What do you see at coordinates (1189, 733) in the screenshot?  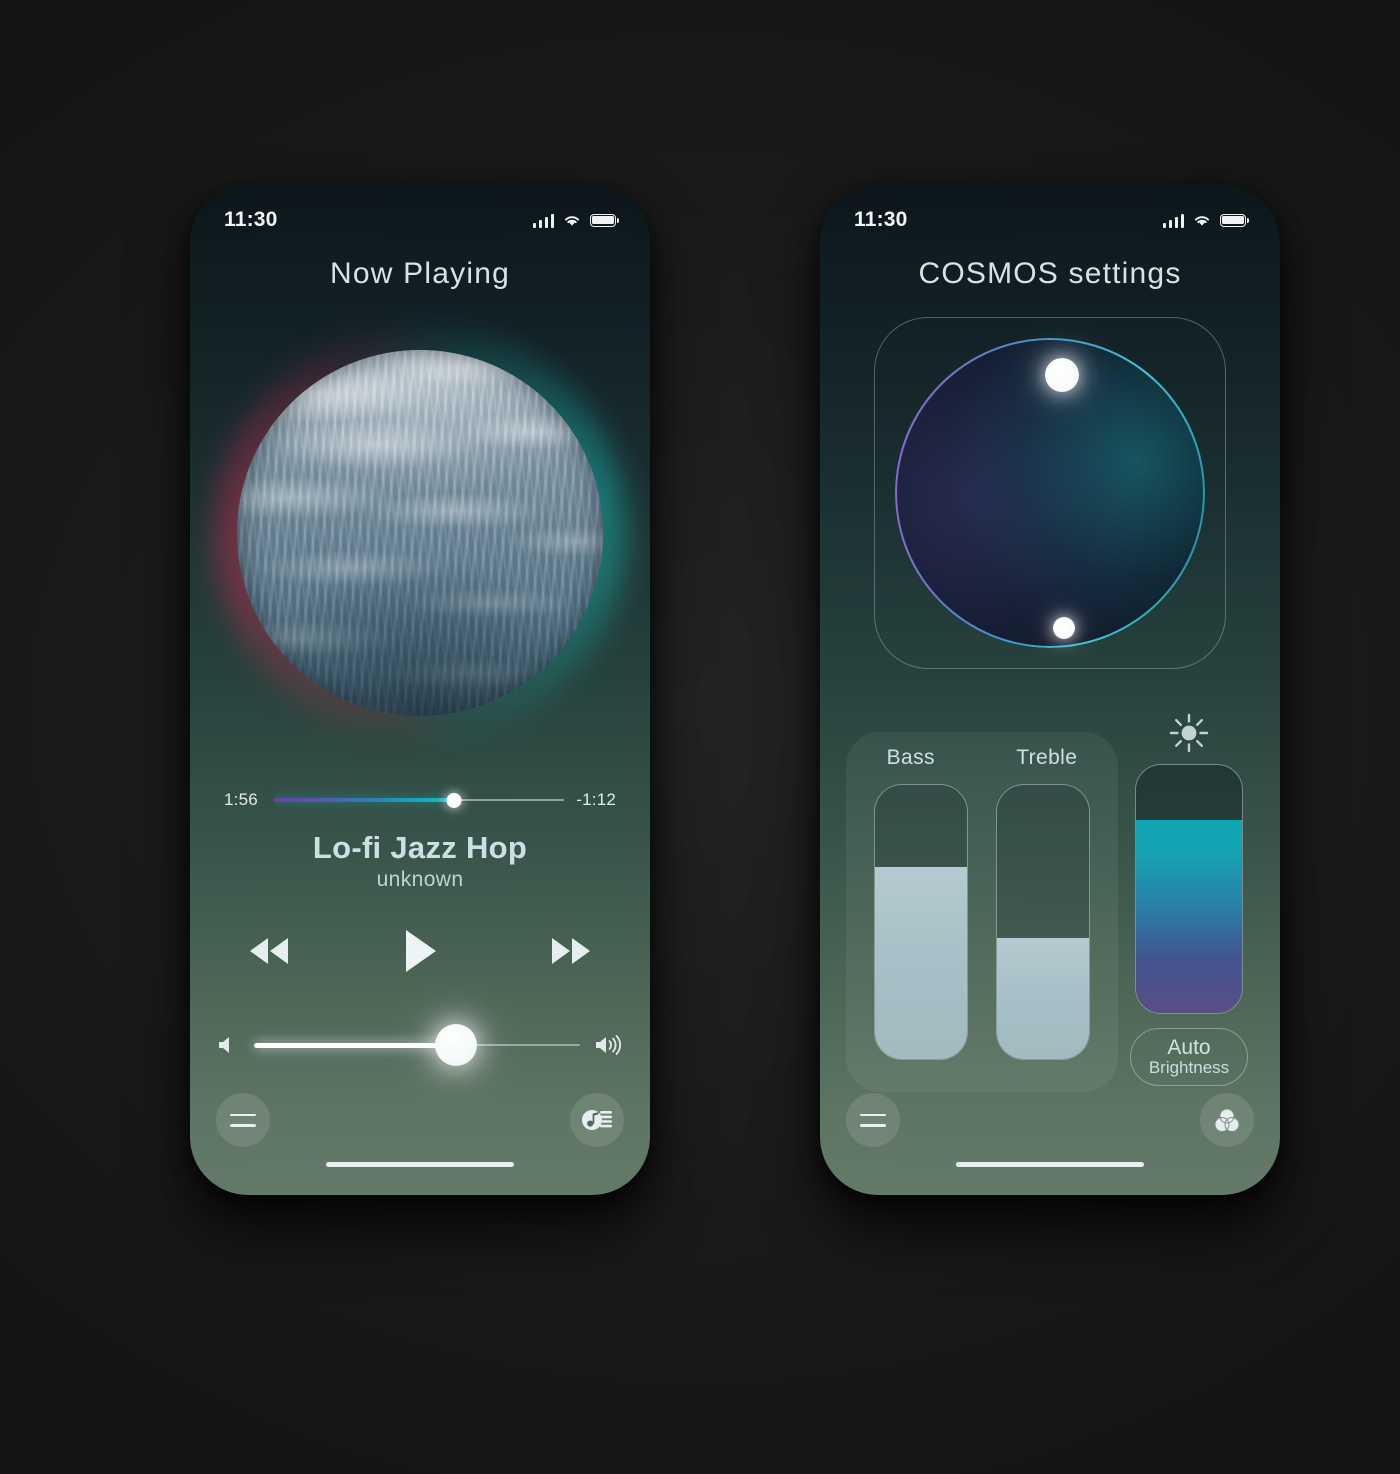 I see `sun-icon` at bounding box center [1189, 733].